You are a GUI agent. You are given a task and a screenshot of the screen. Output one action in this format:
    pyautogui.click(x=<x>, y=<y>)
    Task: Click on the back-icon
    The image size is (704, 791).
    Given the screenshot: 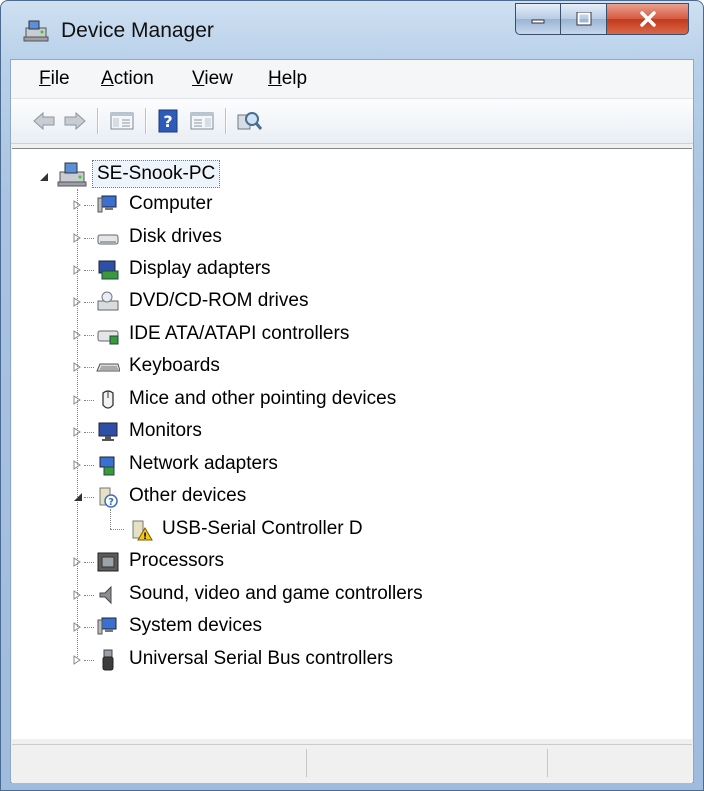 What is the action you would take?
    pyautogui.click(x=44, y=121)
    